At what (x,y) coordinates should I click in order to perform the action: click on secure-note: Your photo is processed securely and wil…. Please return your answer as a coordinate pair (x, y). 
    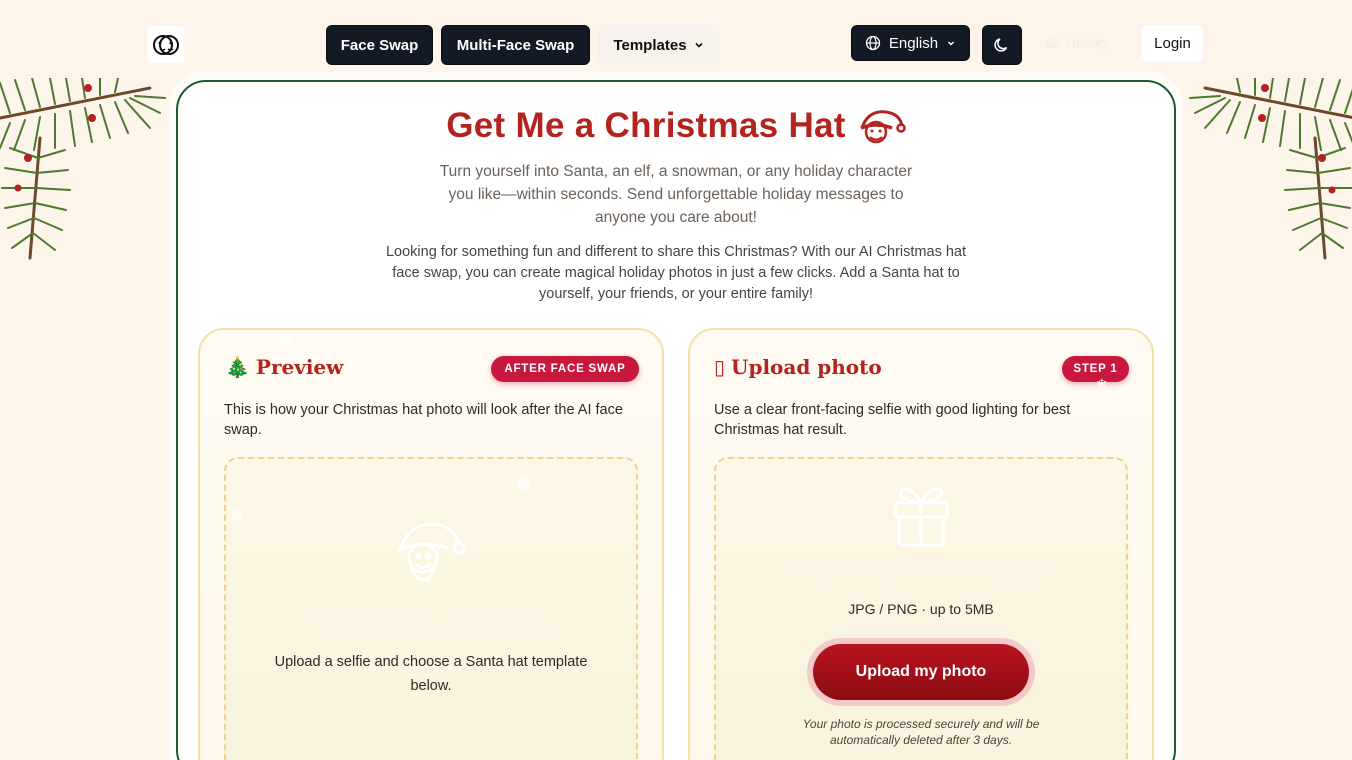
    Looking at the image, I should click on (921, 732).